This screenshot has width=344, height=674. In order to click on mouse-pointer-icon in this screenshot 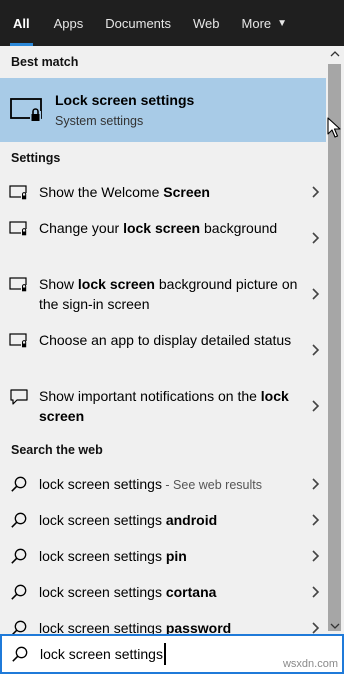, I will do `click(334, 127)`.